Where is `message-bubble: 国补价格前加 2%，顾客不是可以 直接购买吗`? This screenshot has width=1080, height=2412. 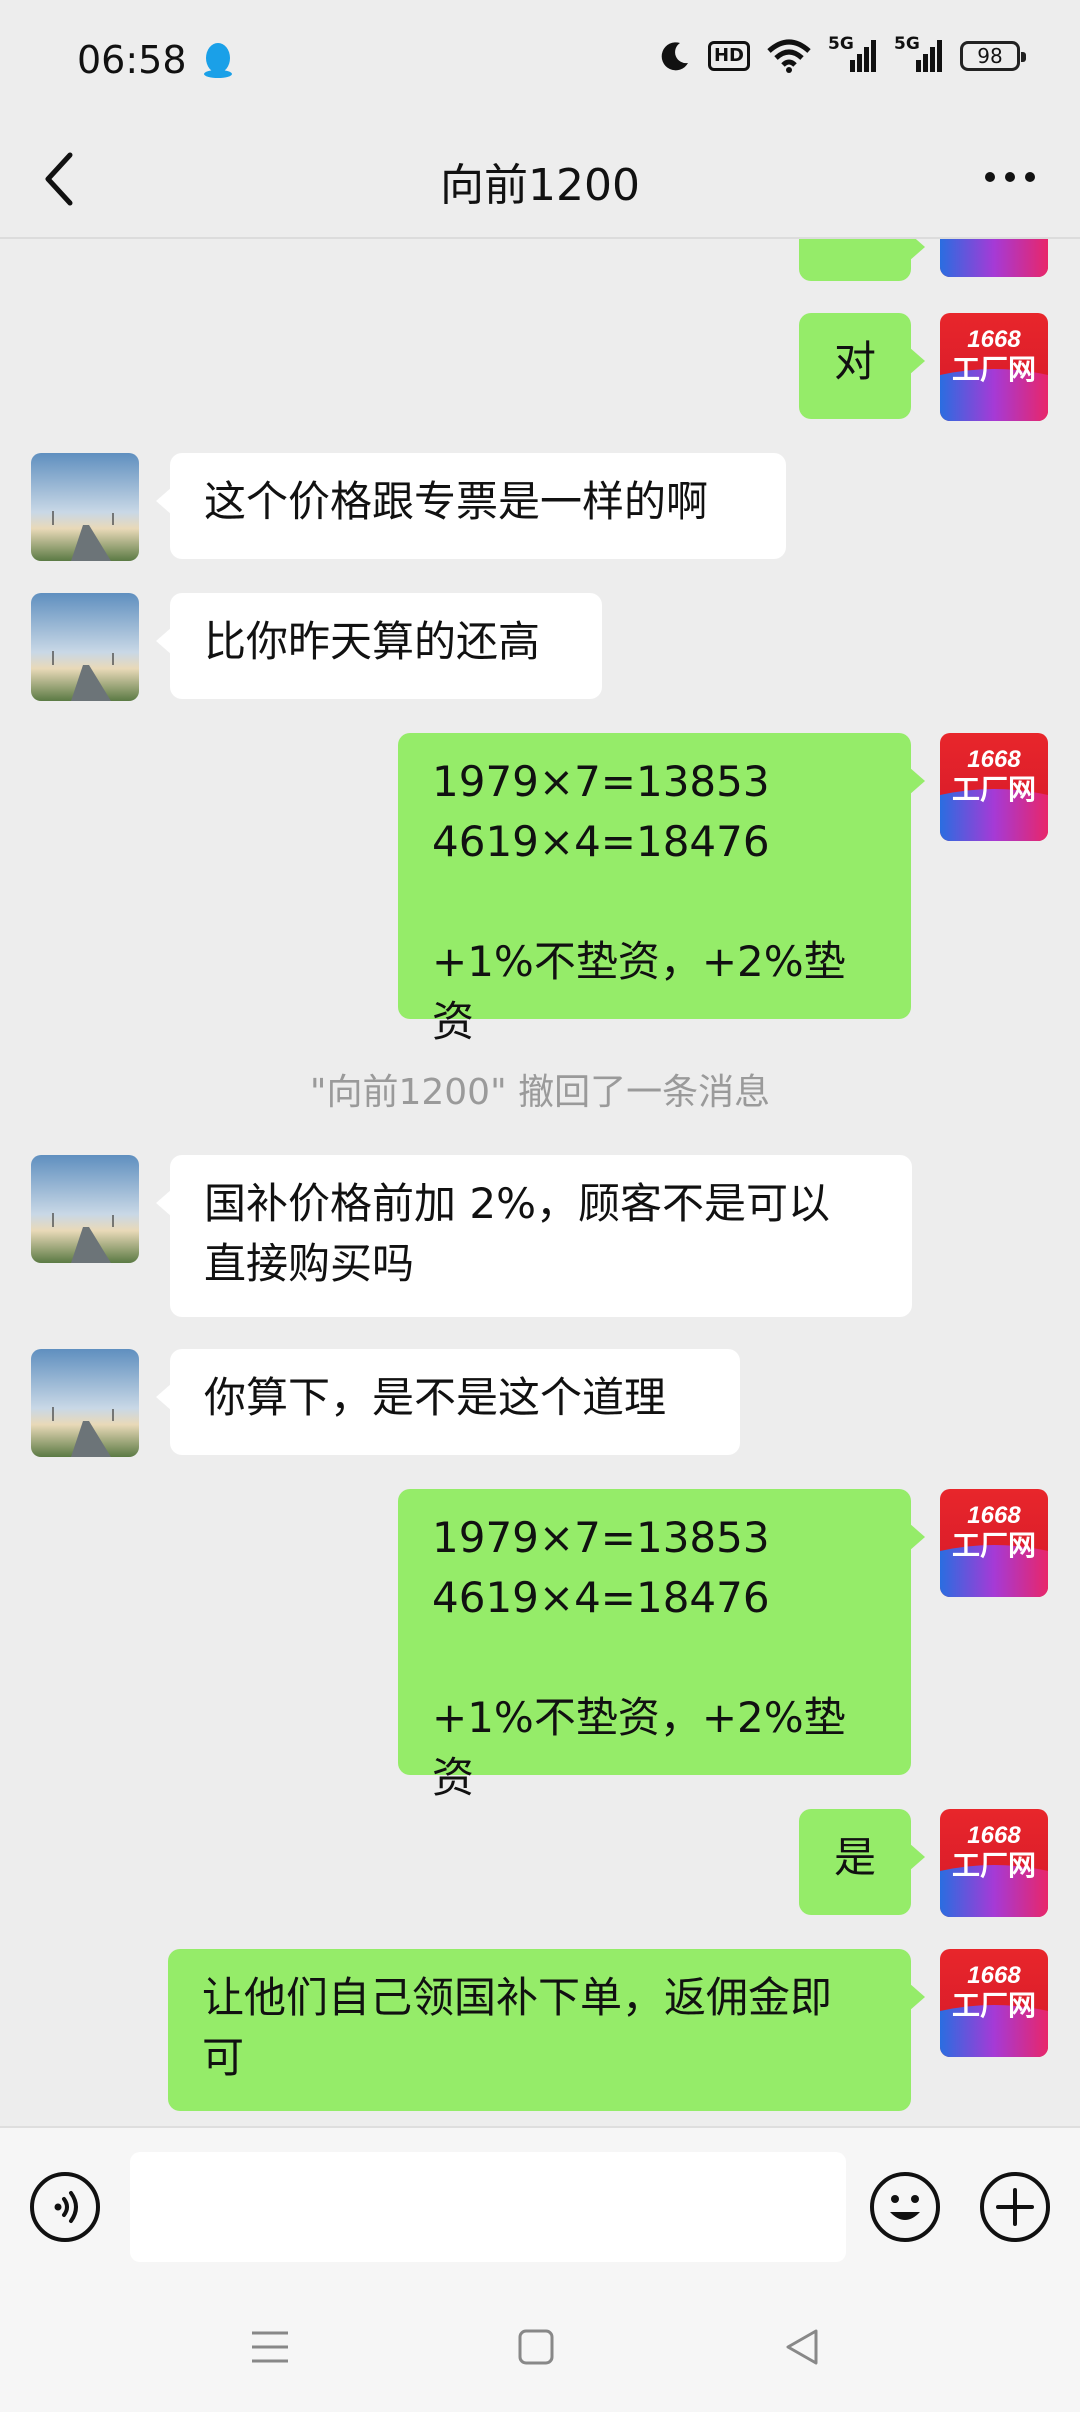 message-bubble: 国补价格前加 2%，顾客不是可以 直接购买吗 is located at coordinates (534, 1236).